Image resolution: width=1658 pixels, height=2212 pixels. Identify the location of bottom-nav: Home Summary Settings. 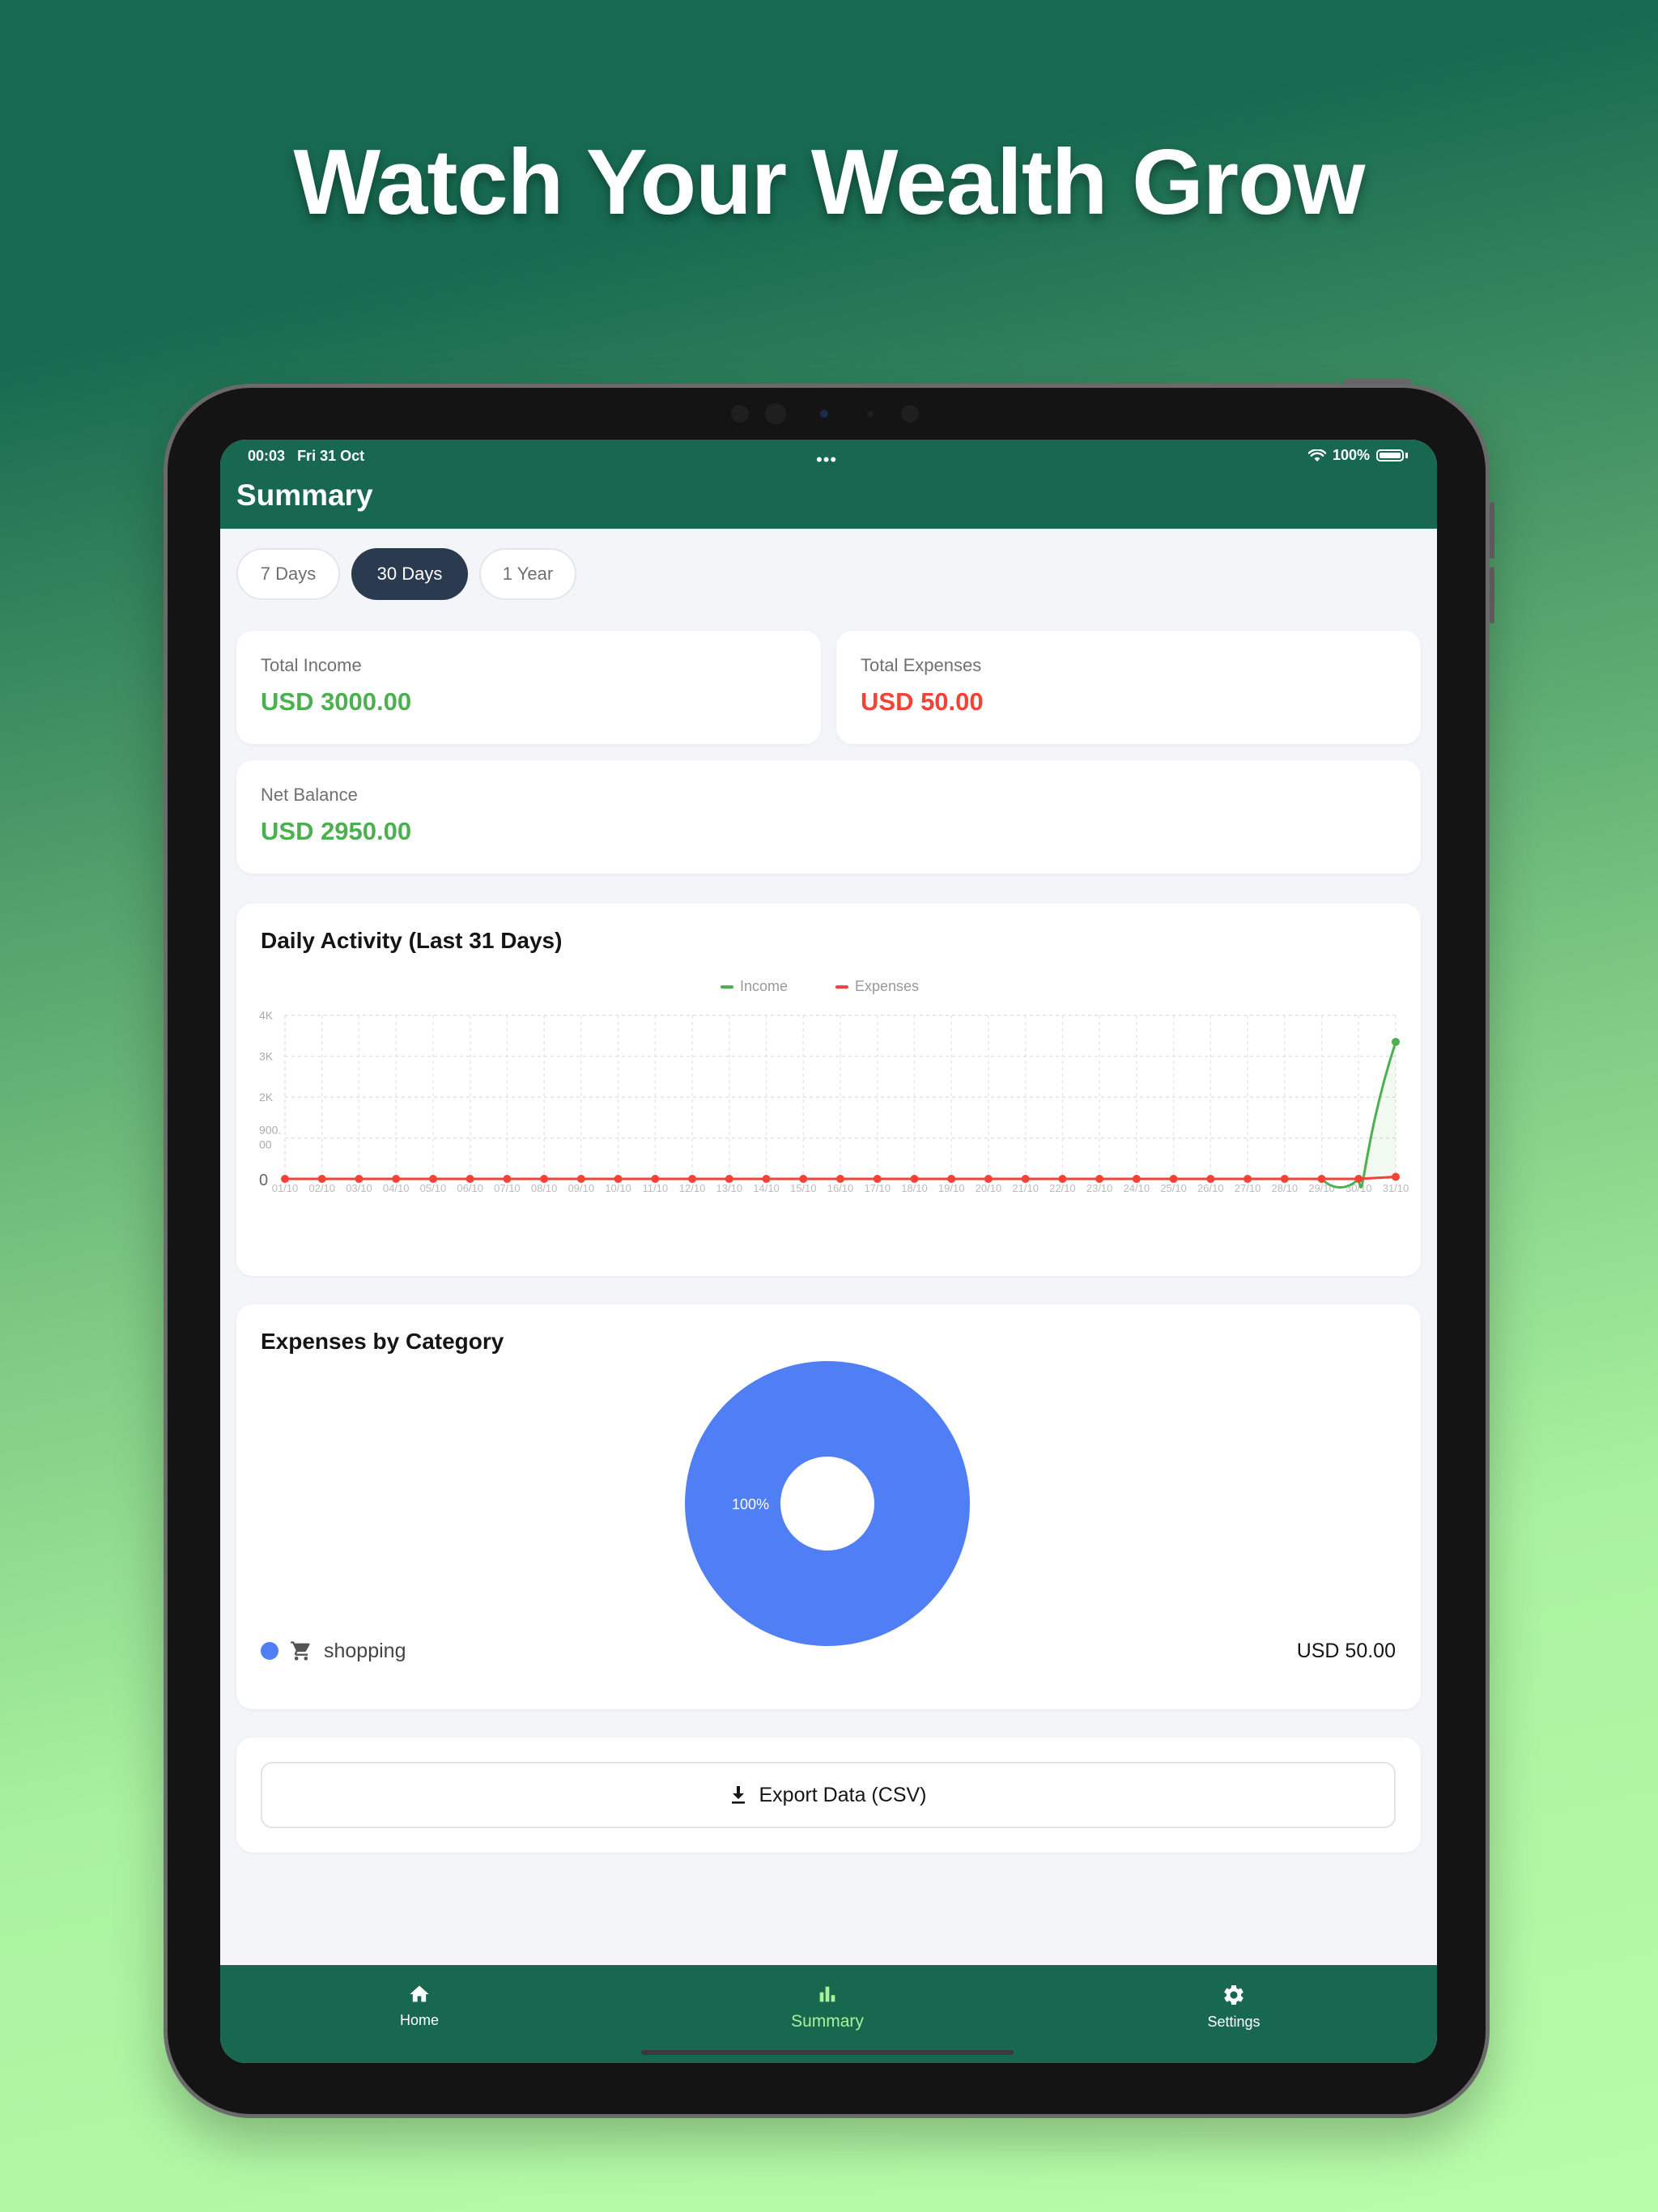
(828, 2014).